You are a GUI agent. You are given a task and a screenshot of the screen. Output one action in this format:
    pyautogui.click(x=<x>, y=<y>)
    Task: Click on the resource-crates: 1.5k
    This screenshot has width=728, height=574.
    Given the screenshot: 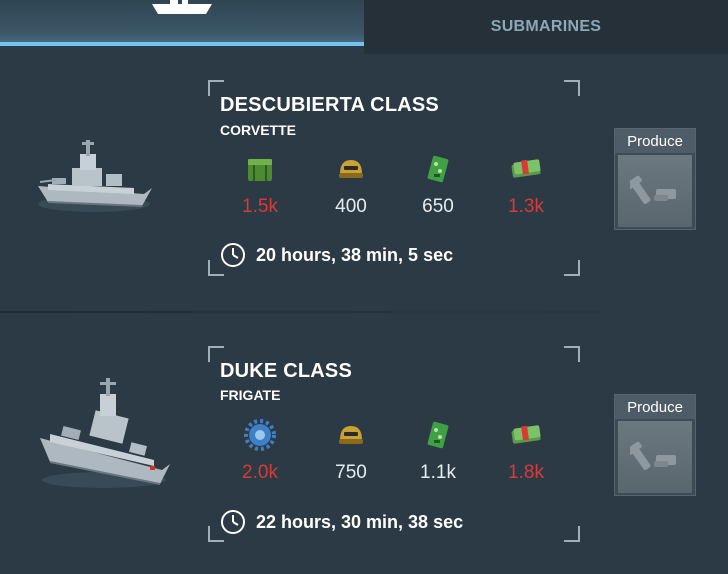 What is the action you would take?
    pyautogui.click(x=260, y=185)
    